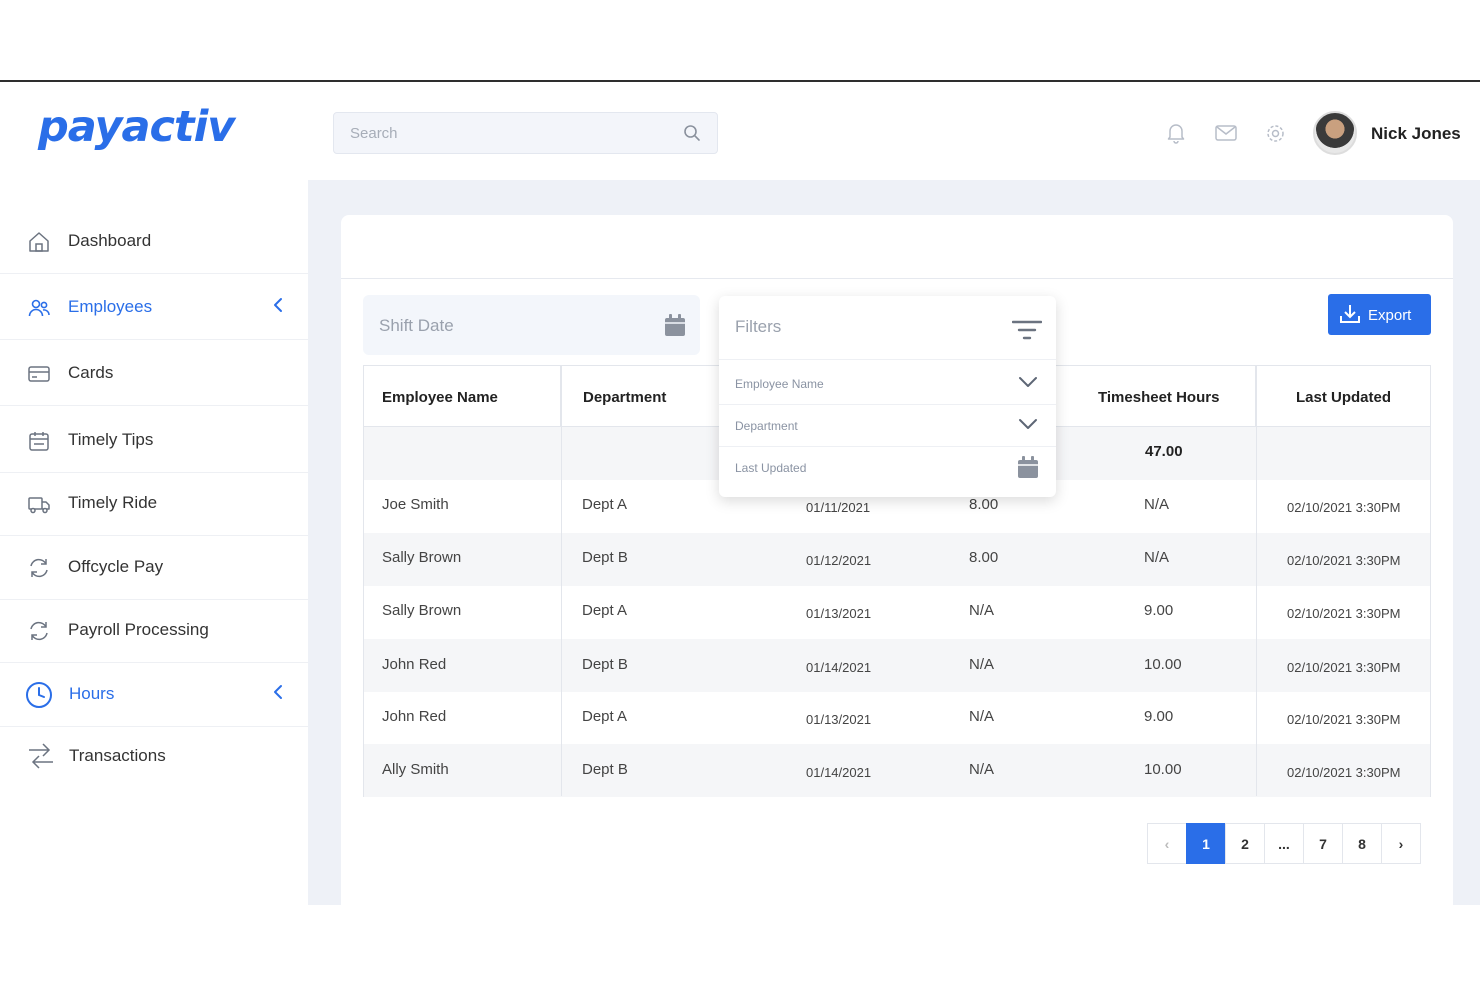 The width and height of the screenshot is (1480, 987). I want to click on mail-icon, so click(1226, 135).